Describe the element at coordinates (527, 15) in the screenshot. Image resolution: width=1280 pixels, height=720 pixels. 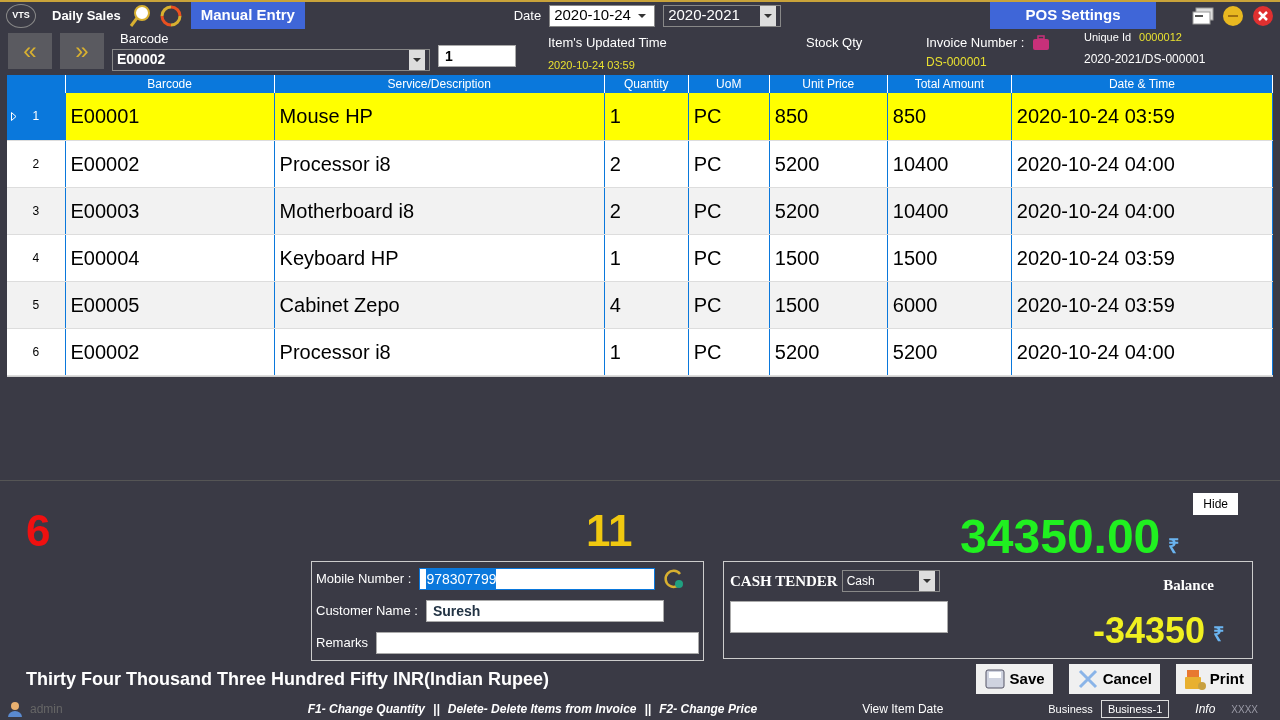
I see `date-label: Date` at that location.